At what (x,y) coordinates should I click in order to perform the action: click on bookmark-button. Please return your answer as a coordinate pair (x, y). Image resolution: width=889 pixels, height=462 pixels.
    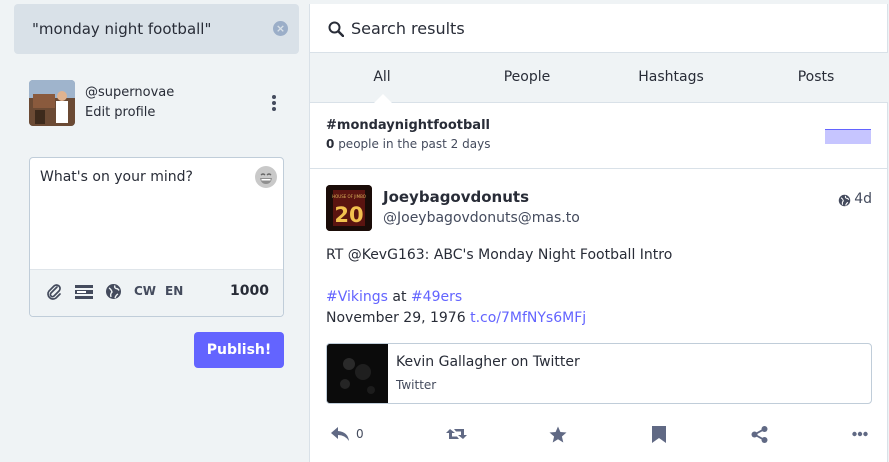
    Looking at the image, I should click on (659, 434).